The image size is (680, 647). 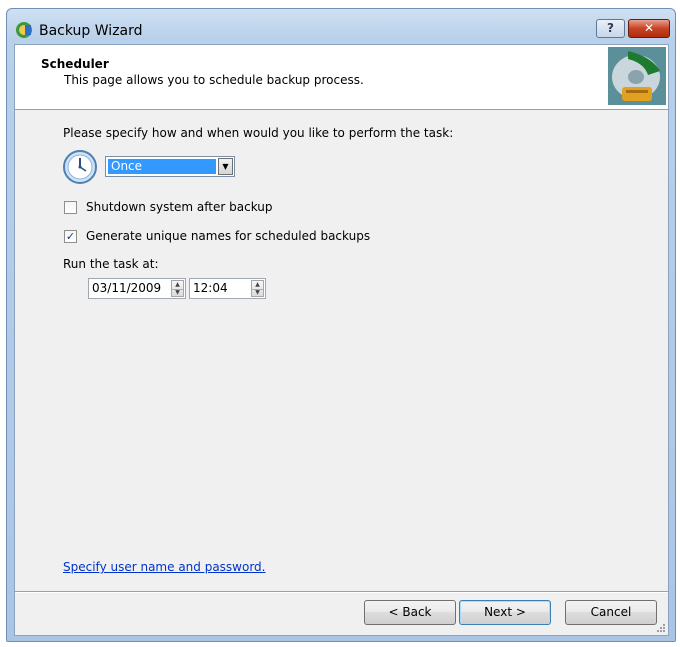 I want to click on cancel-button: Cancel, so click(x=611, y=612).